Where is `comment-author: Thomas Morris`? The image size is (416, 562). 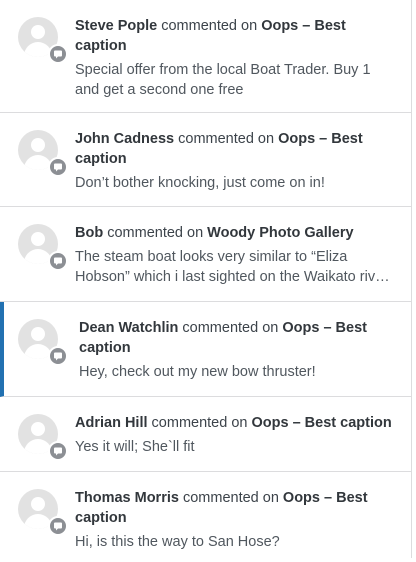 comment-author: Thomas Morris is located at coordinates (127, 498).